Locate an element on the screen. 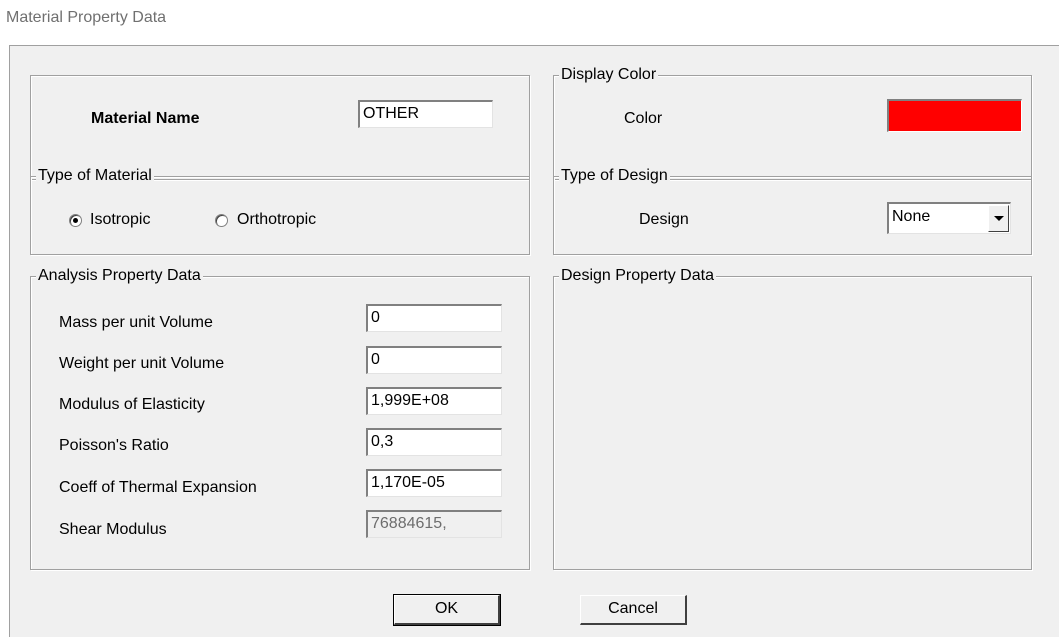  display-color-group: Display Color Color is located at coordinates (792, 122).